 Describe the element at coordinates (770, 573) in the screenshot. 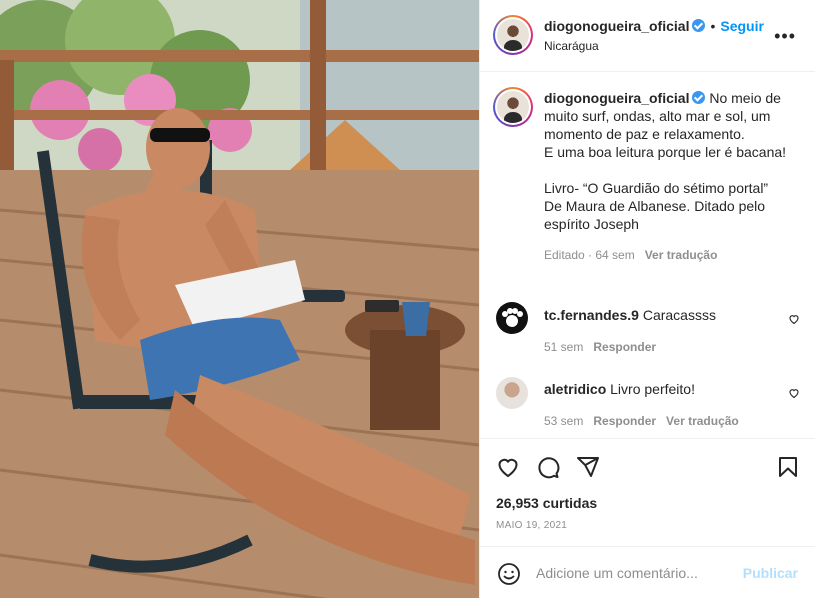

I see `publish-button: Publicar` at that location.